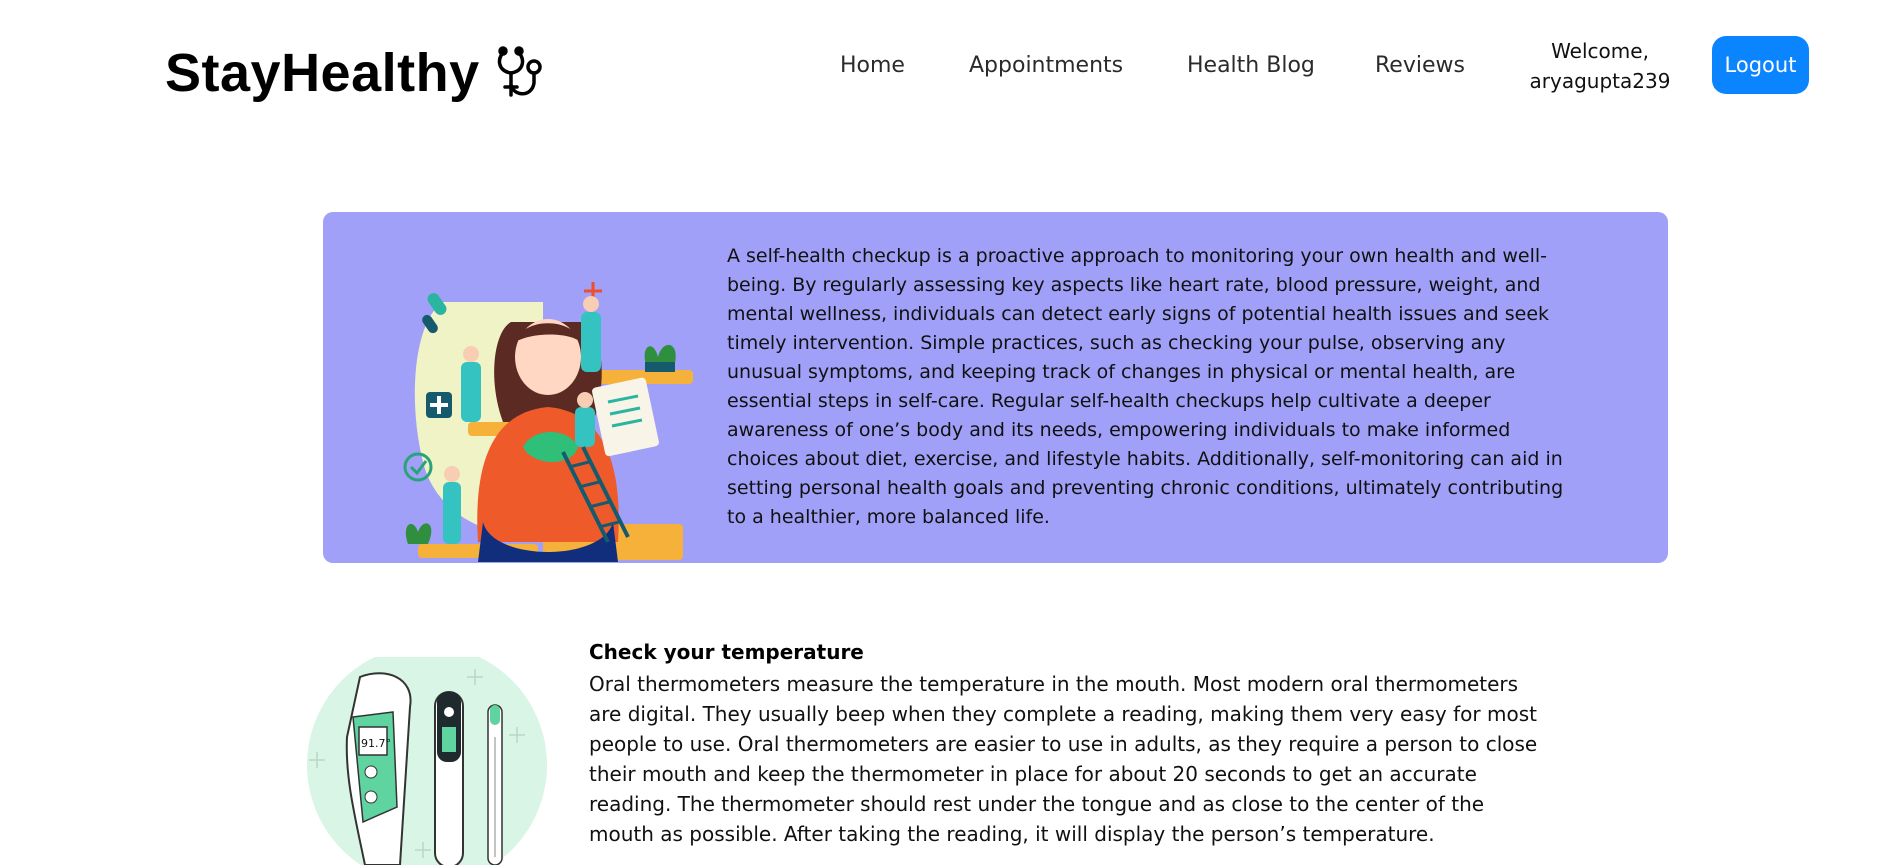 The image size is (1891, 865). What do you see at coordinates (427, 761) in the screenshot?
I see `thermometers-illustration: 91.7°` at bounding box center [427, 761].